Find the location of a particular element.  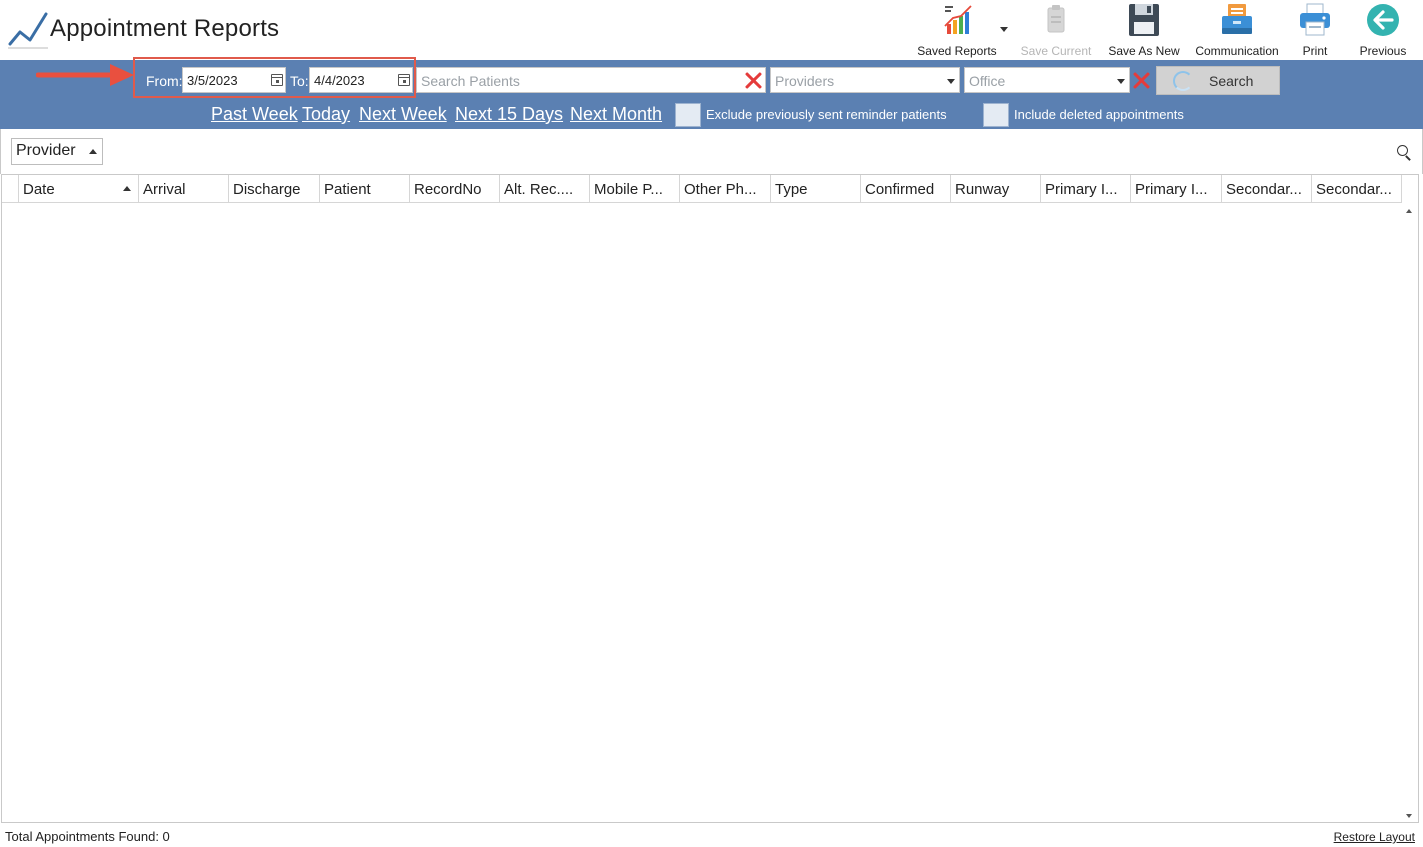

column-header: Runway is located at coordinates (995, 188).